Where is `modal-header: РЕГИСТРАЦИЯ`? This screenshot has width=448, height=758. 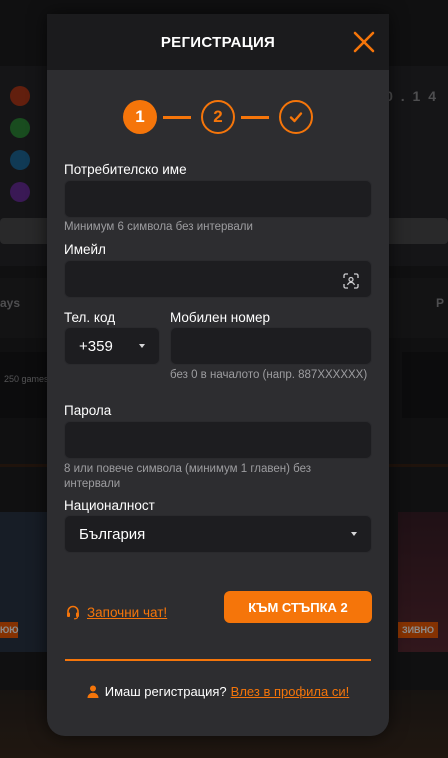
modal-header: РЕГИСТРАЦИЯ is located at coordinates (218, 42).